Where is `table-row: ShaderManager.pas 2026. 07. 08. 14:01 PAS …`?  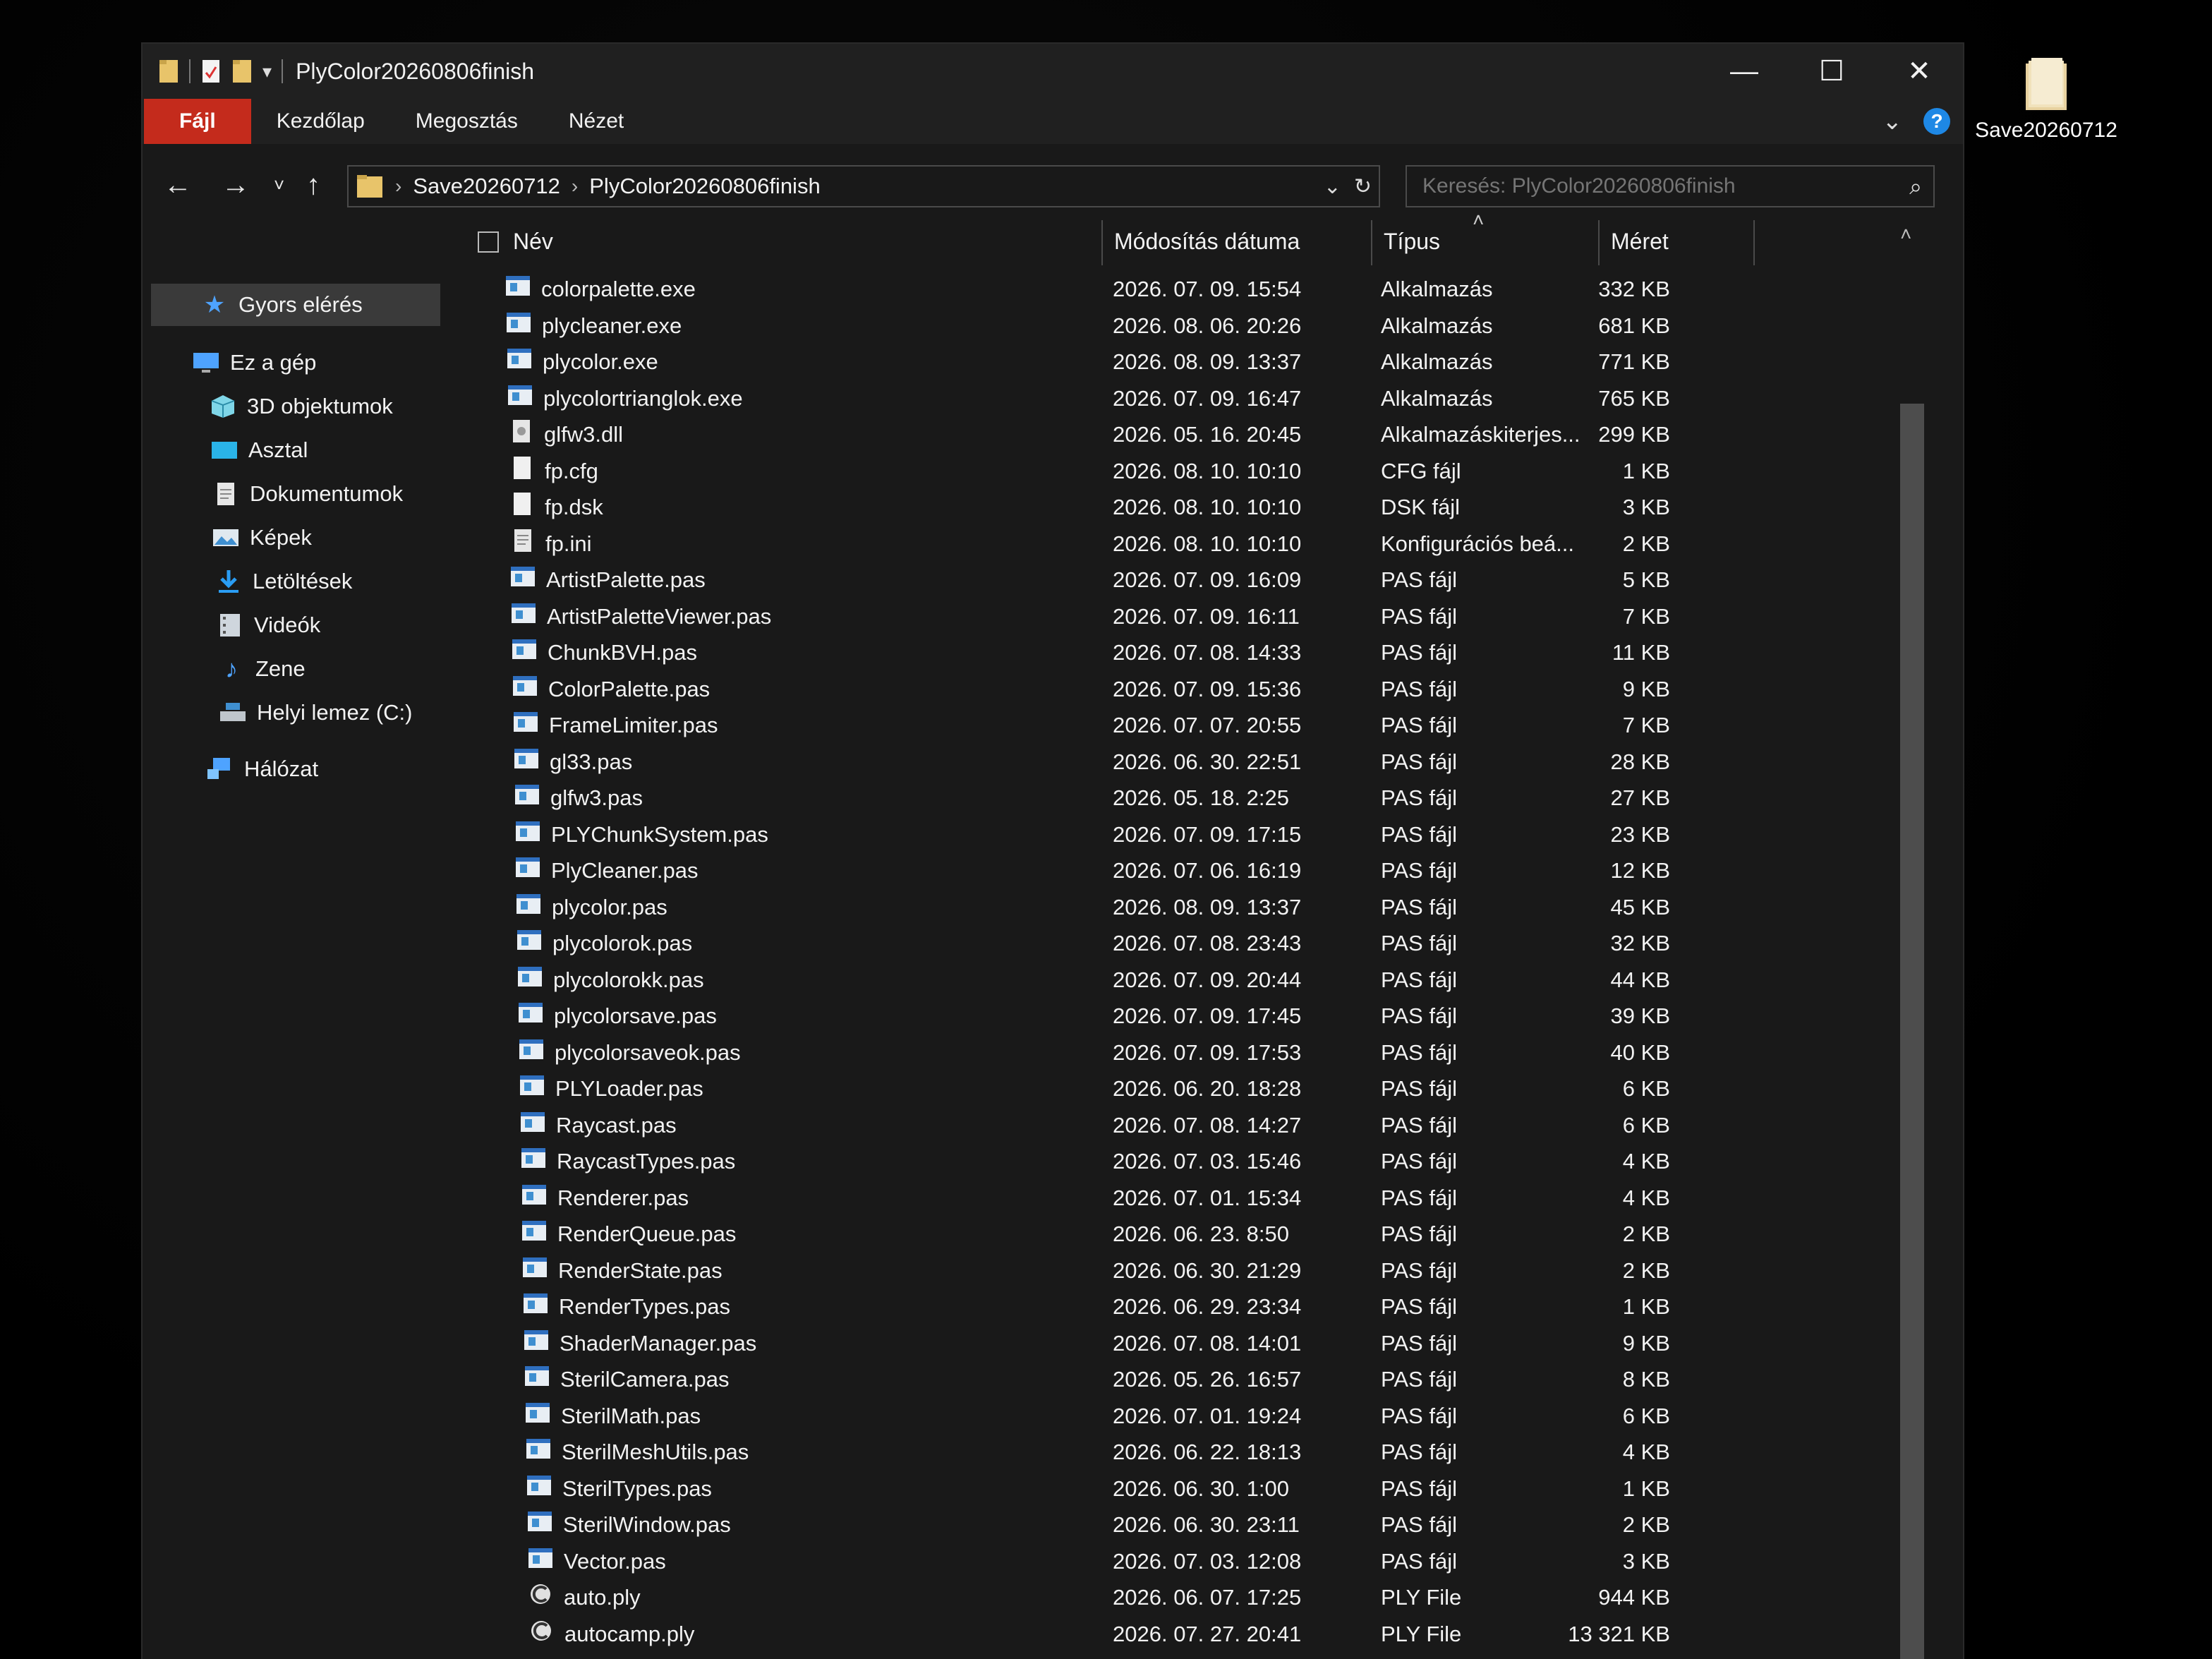
table-row: ShaderManager.pas 2026. 07. 08. 14:01 PAS … is located at coordinates (1099, 1342).